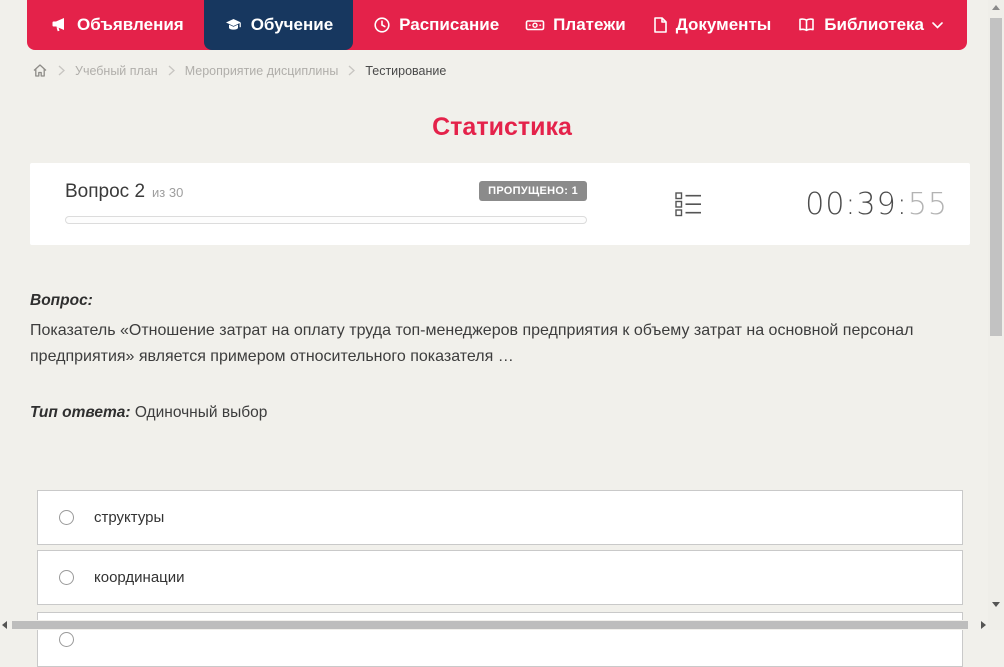 The image size is (1004, 667). What do you see at coordinates (688, 207) in the screenshot?
I see `question-list-icon` at bounding box center [688, 207].